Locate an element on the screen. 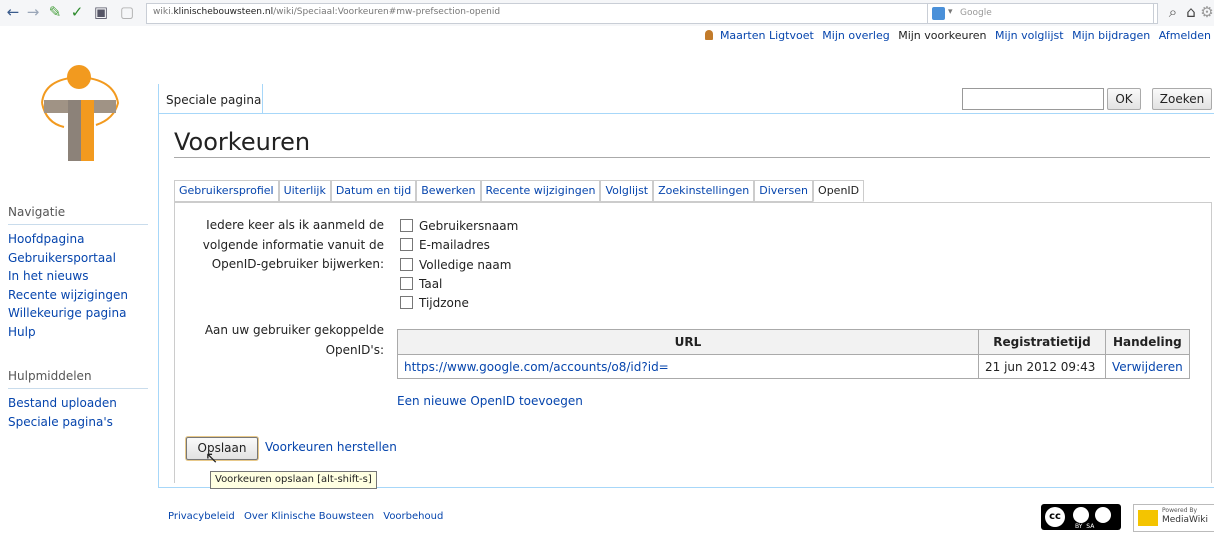 This screenshot has height=534, width=1214. registration-time: 21 jun 2012 09:43 is located at coordinates (1042, 366).